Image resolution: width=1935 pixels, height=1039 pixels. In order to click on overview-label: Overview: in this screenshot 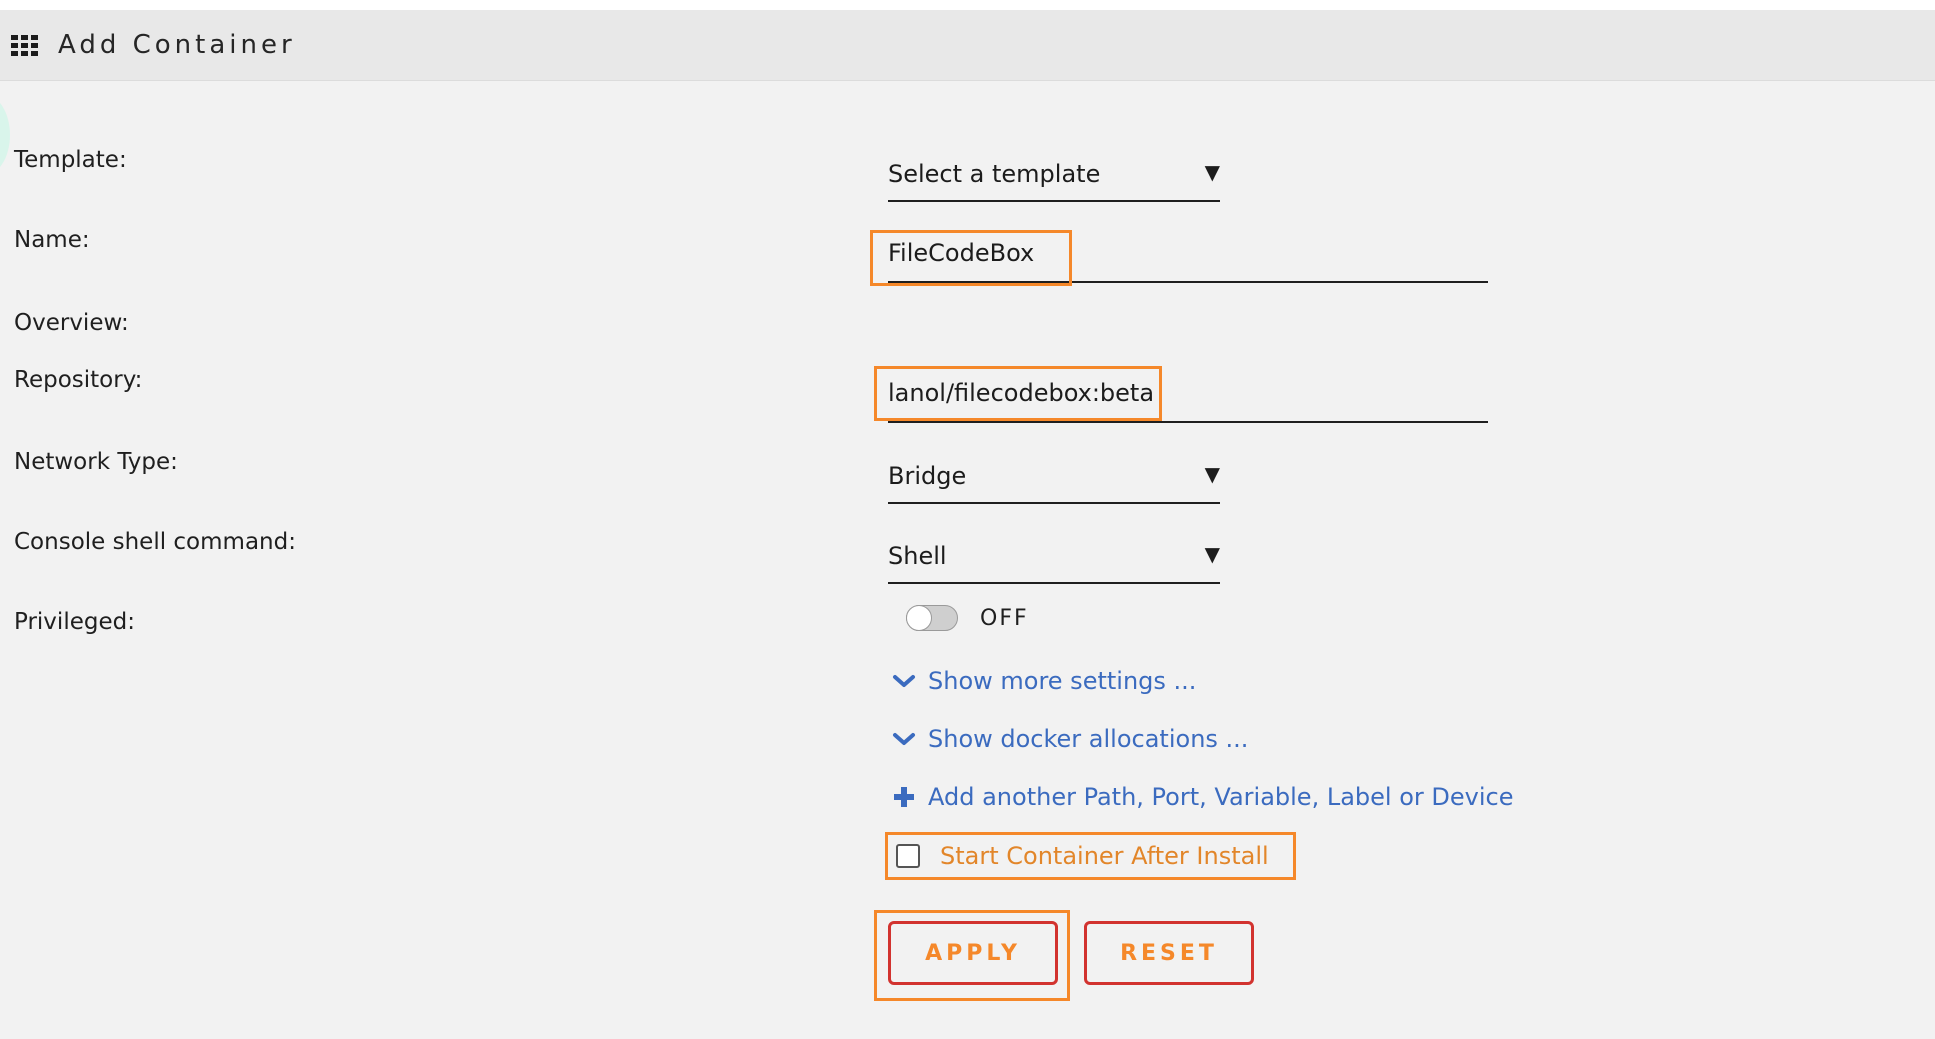, I will do `click(71, 323)`.